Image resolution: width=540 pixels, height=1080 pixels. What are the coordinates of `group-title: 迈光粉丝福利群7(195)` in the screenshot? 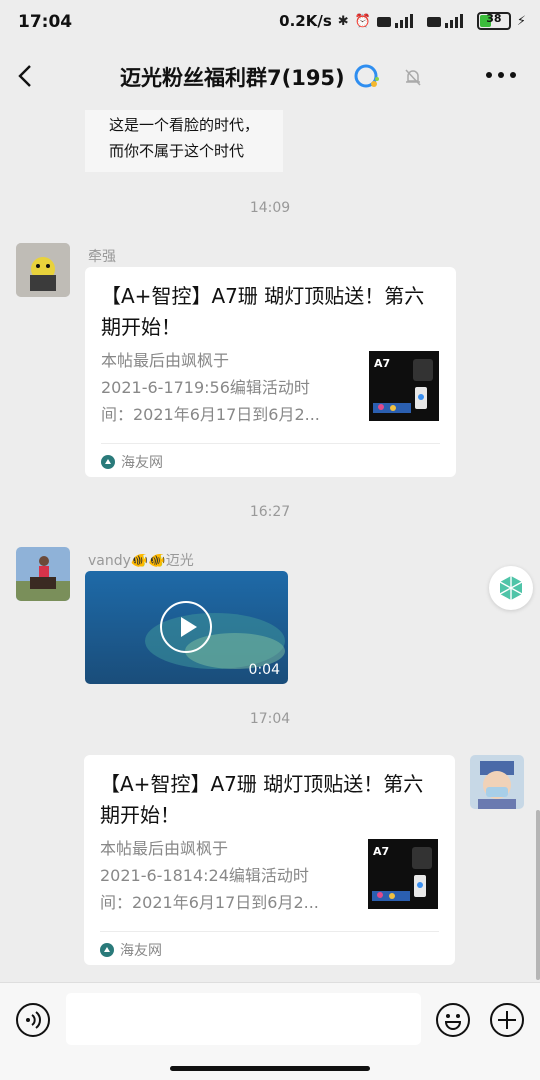 It's located at (232, 77).